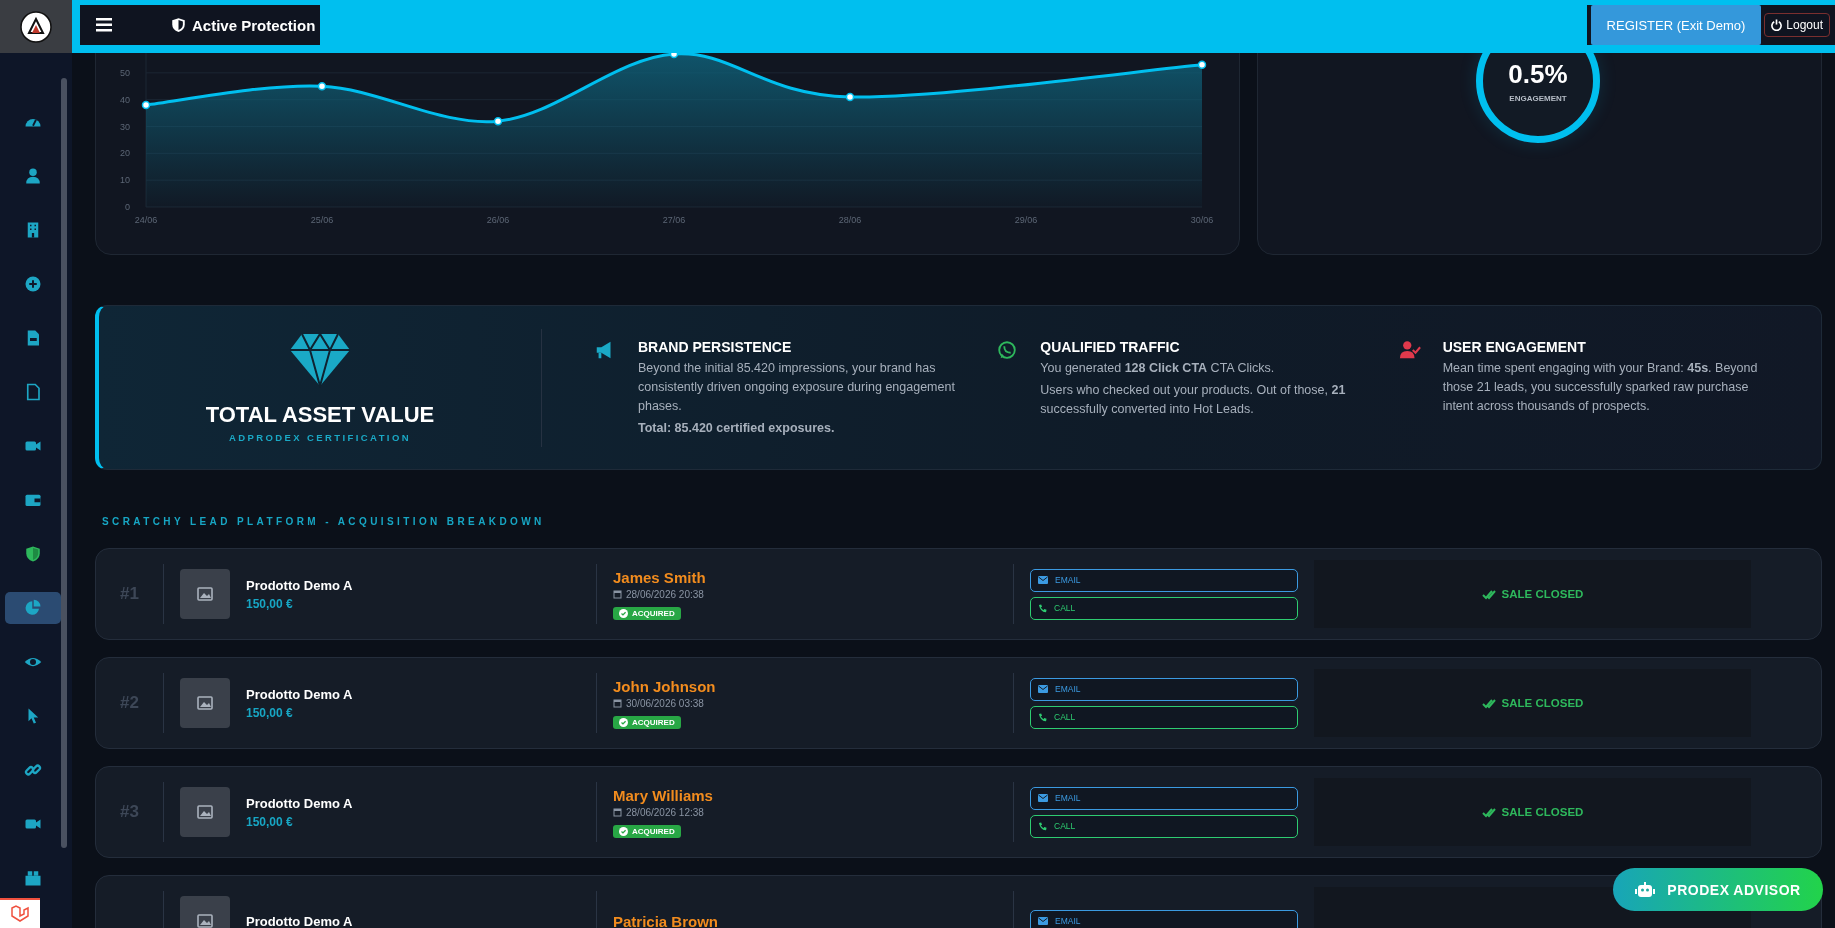 This screenshot has height=928, width=1835. Describe the element at coordinates (1777, 25) in the screenshot. I see `power-icon` at that location.